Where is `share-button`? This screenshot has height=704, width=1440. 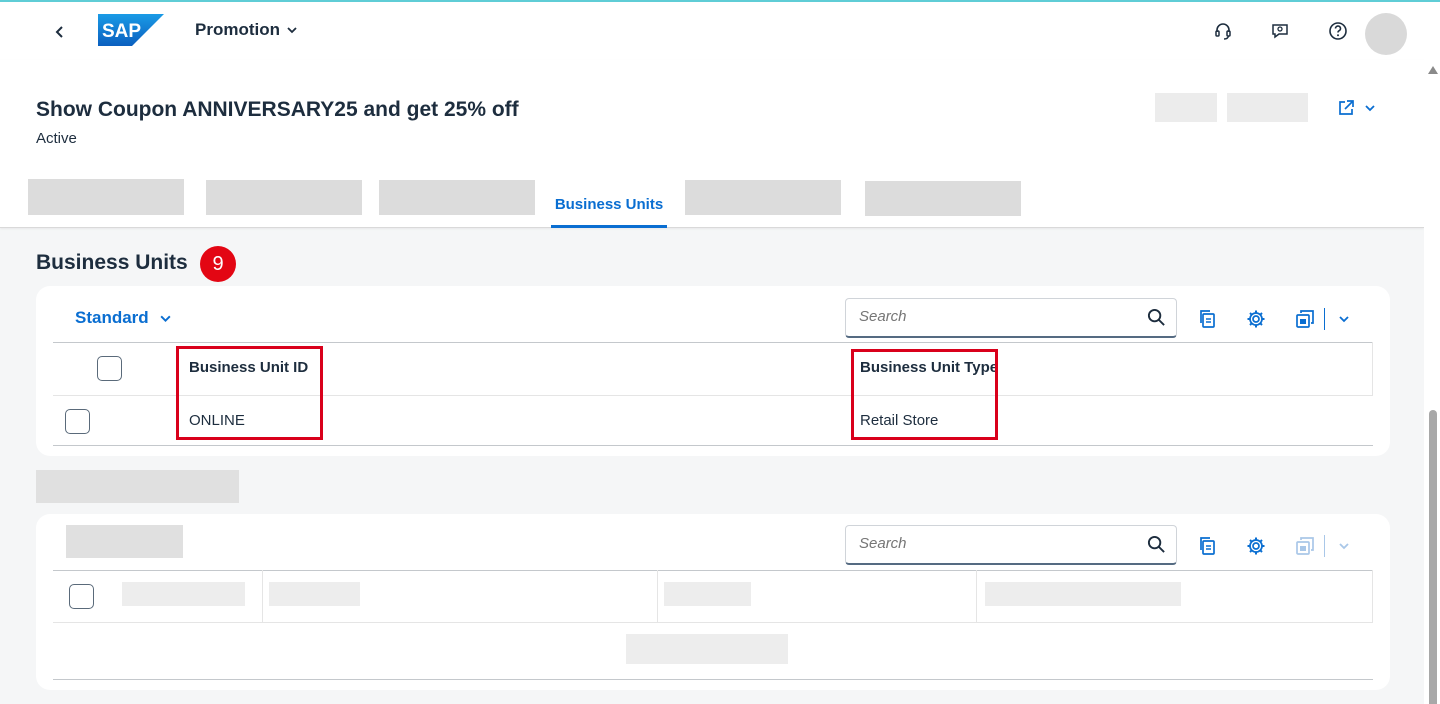
share-button is located at coordinates (1356, 108).